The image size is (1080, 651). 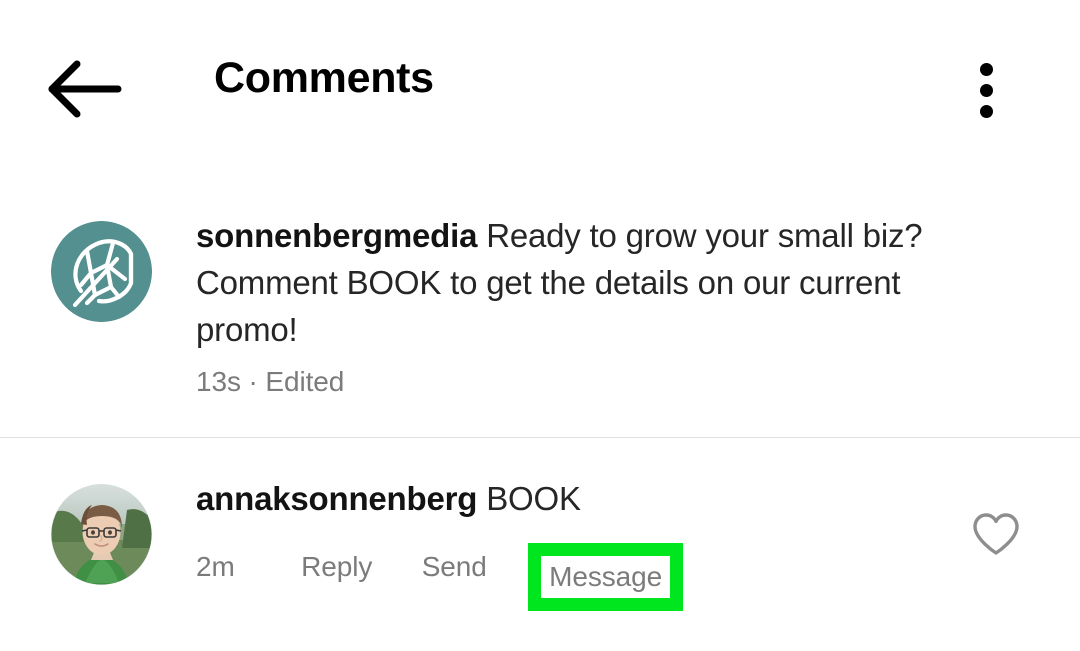 What do you see at coordinates (324, 78) in the screenshot?
I see `page-title: Comments` at bounding box center [324, 78].